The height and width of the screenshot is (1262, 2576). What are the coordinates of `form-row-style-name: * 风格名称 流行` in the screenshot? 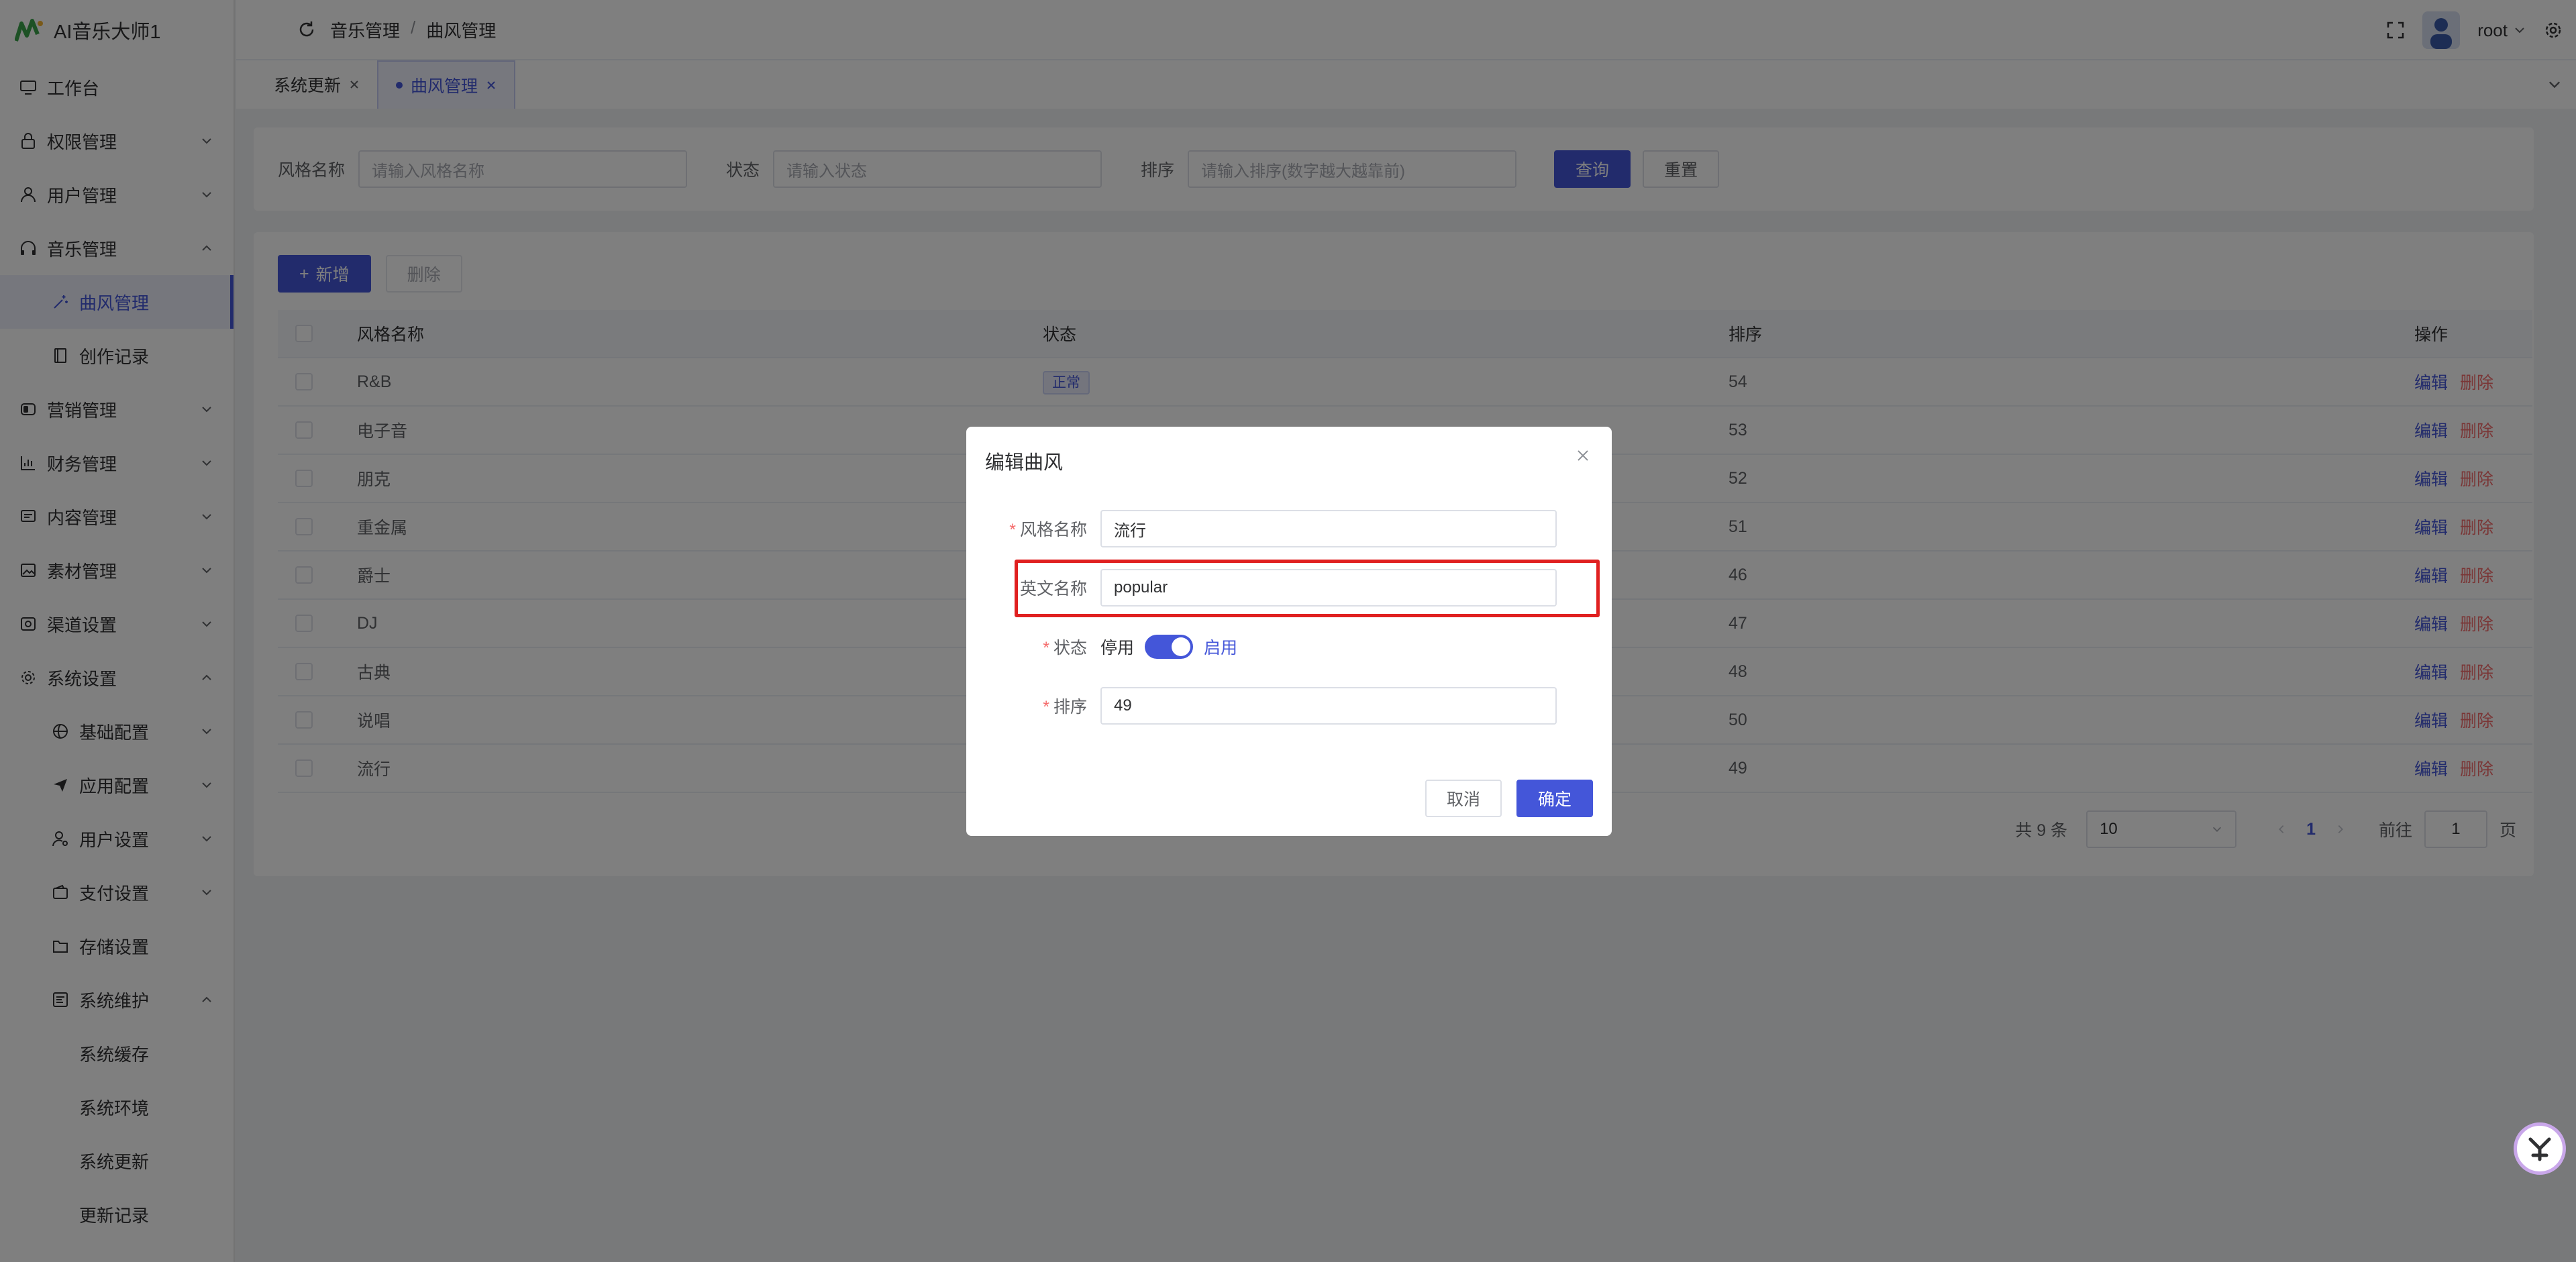 It's located at (1289, 529).